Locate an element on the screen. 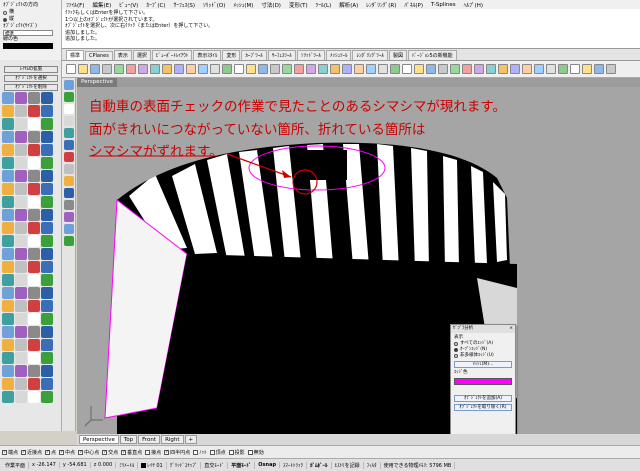 The width and height of the screenshot is (640, 471). osnap-option: ✓ 垂直点 is located at coordinates (131, 452).